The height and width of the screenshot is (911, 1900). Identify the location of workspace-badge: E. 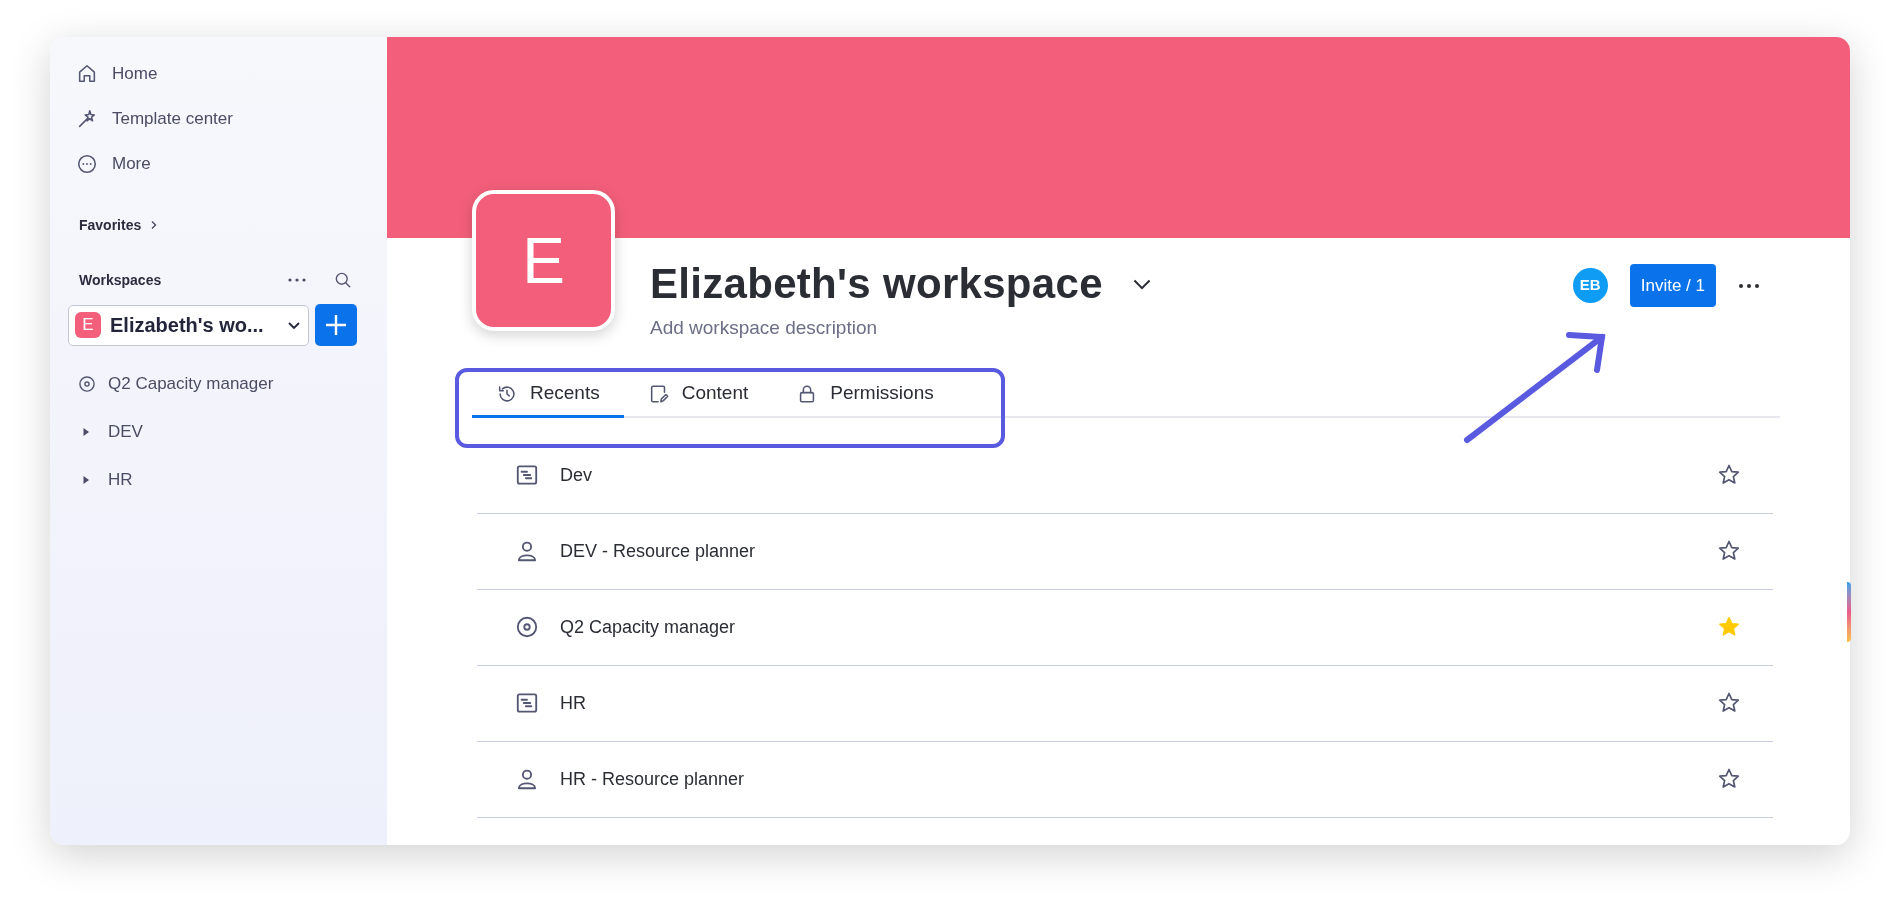
(88, 325).